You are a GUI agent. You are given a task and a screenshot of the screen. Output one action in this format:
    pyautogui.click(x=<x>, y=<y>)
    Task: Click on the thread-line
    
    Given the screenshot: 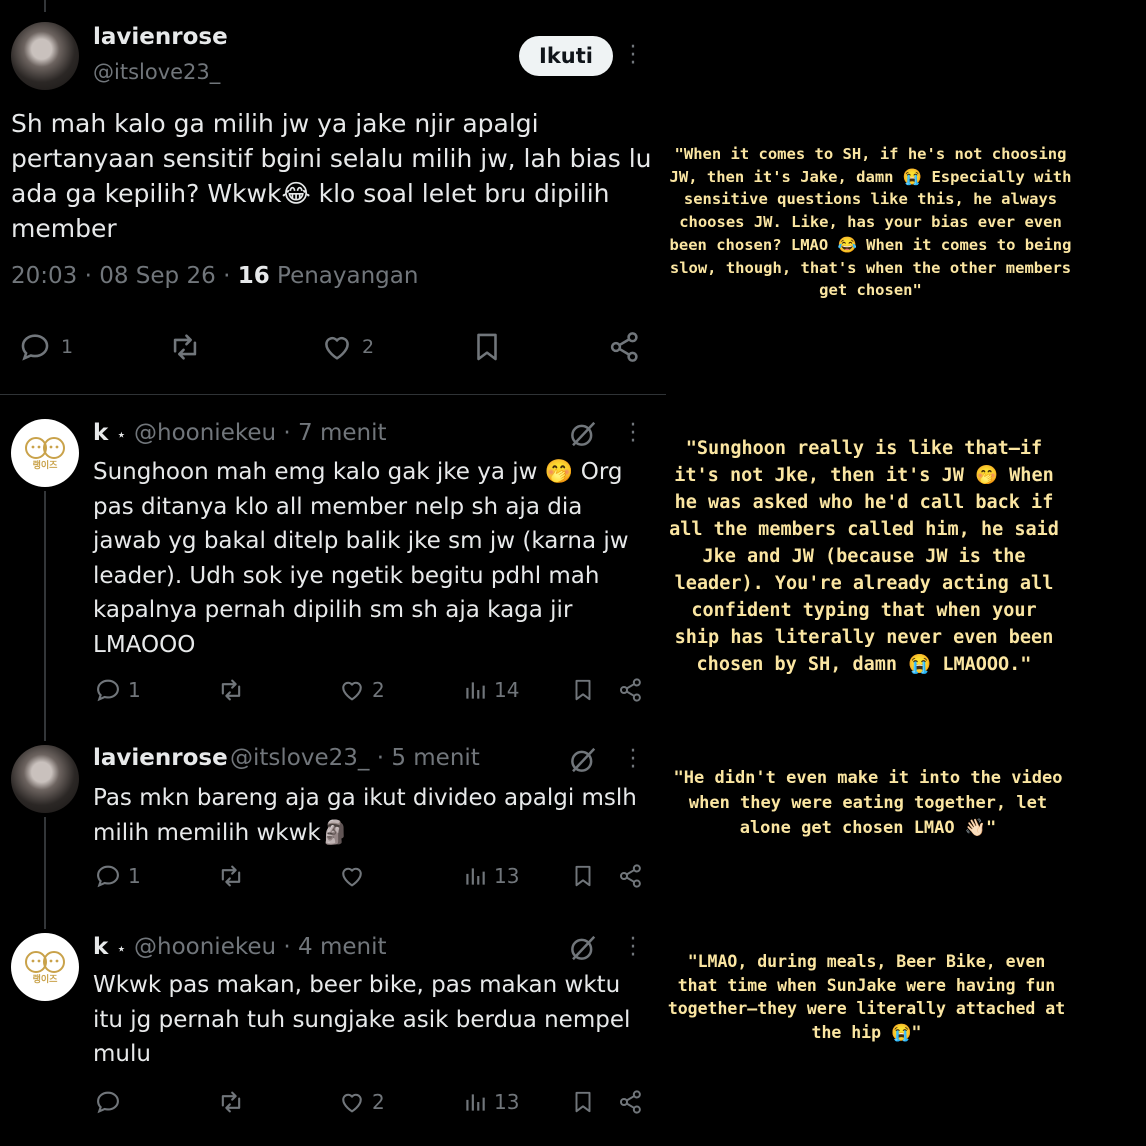 What is the action you would take?
    pyautogui.click(x=45, y=616)
    